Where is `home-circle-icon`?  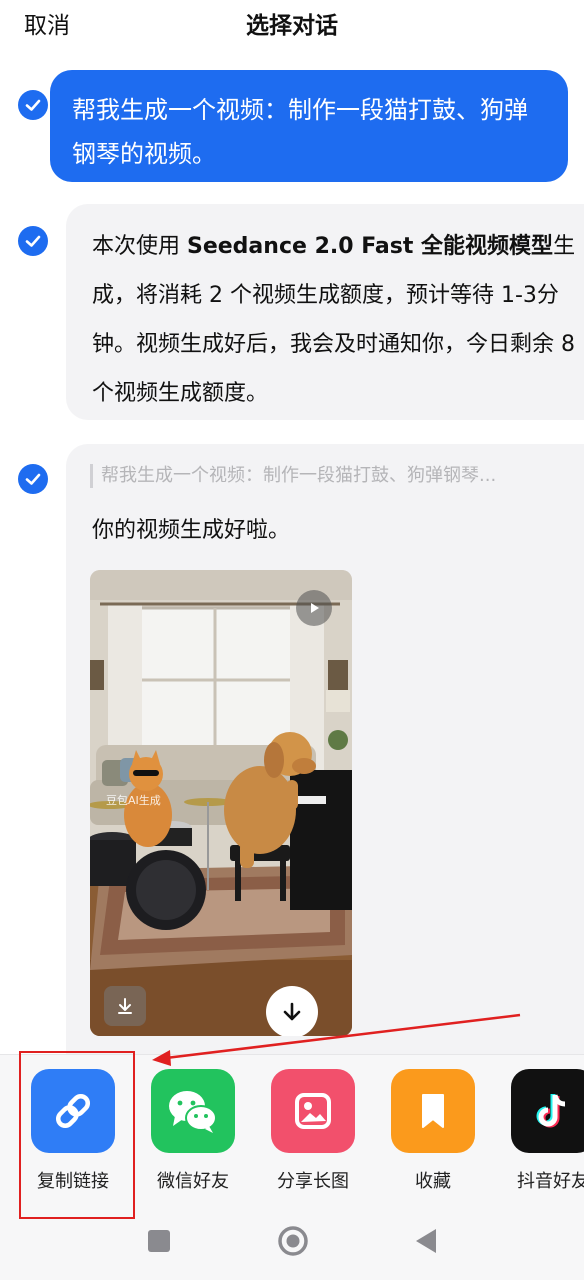
home-circle-icon is located at coordinates (293, 1241).